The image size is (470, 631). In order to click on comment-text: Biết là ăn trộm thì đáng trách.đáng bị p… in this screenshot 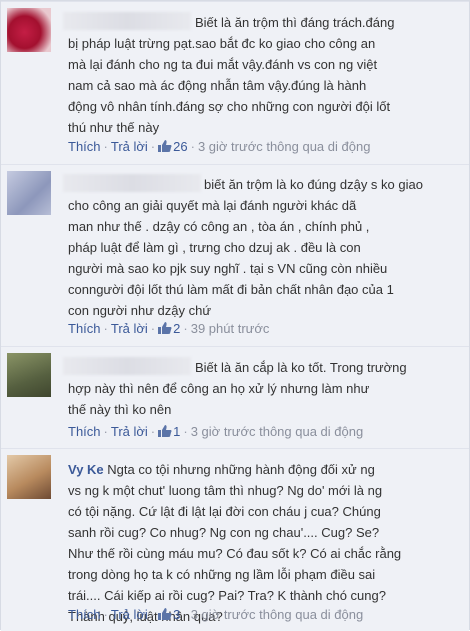, I will do `click(231, 75)`.